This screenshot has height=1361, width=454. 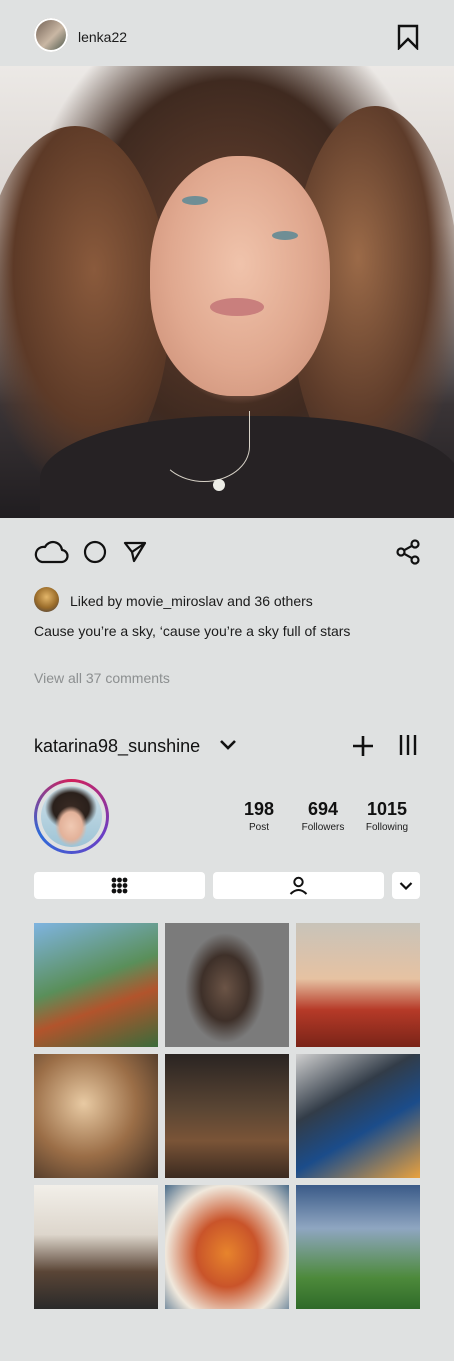 I want to click on stat-following-count: 1015, so click(x=387, y=809).